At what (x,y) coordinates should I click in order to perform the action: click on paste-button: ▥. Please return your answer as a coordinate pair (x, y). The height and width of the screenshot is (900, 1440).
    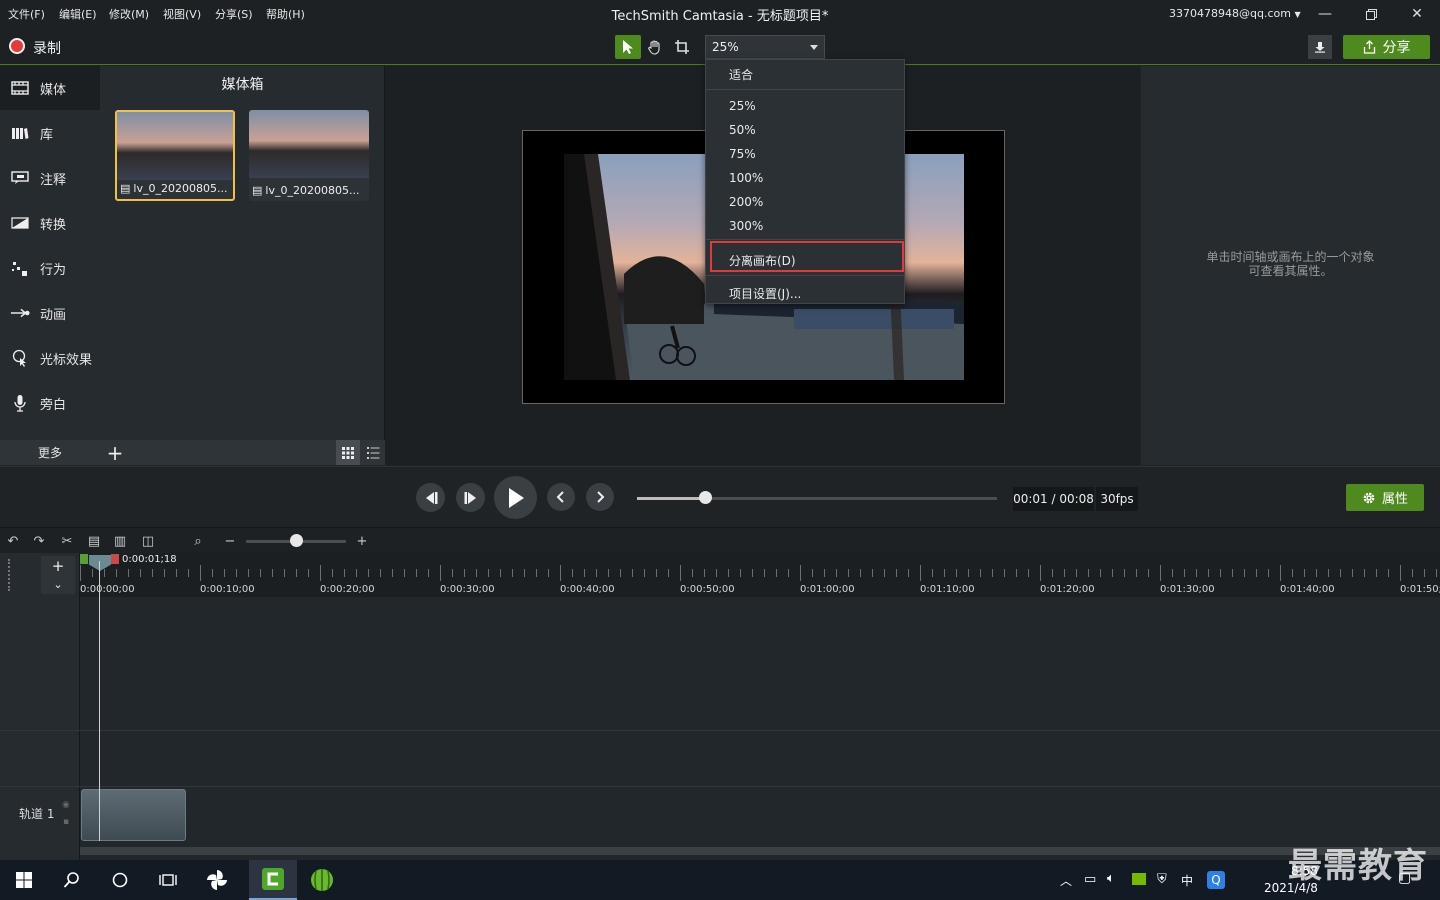
    Looking at the image, I should click on (120, 541).